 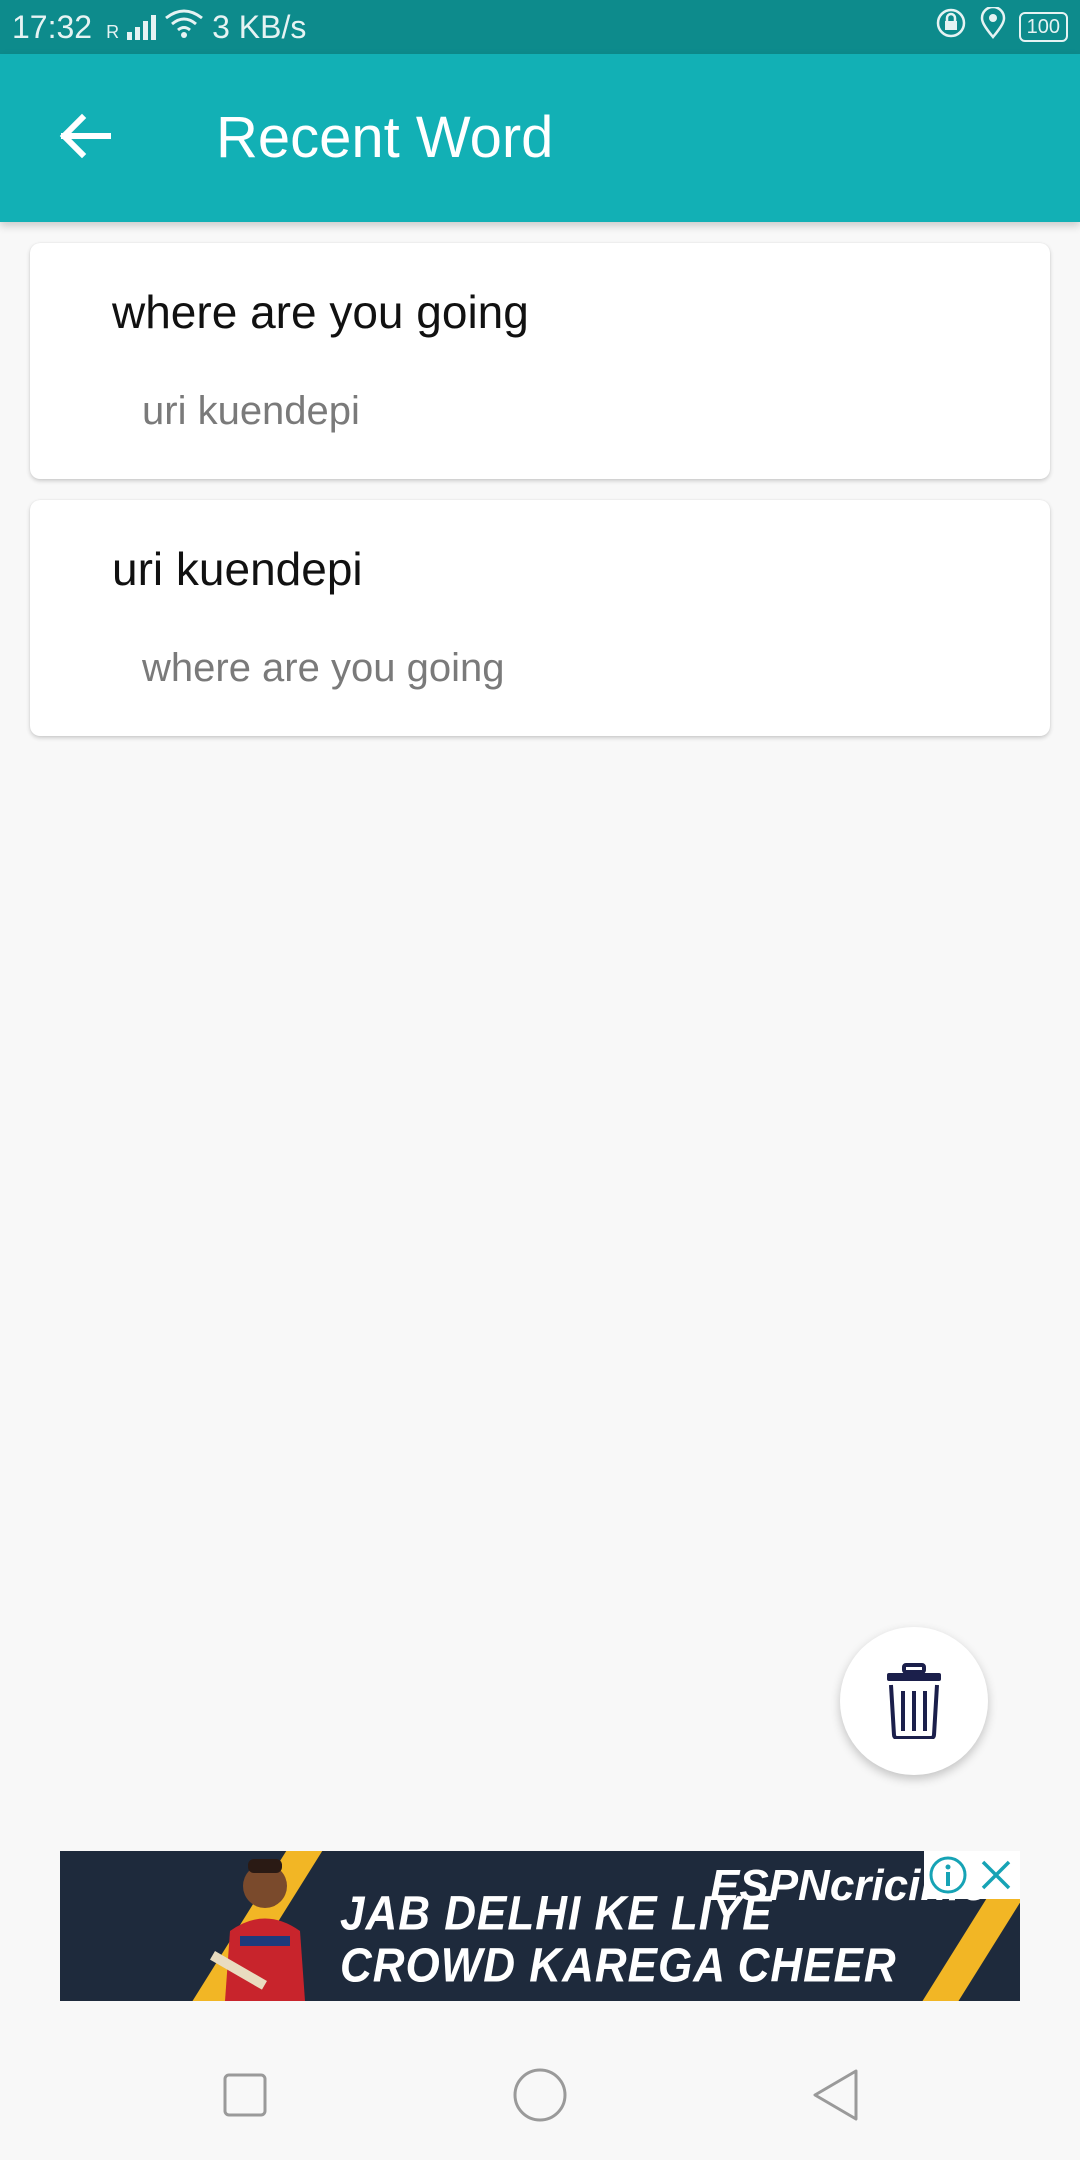 I want to click on nav-recent-apps-button, so click(x=245, y=2095).